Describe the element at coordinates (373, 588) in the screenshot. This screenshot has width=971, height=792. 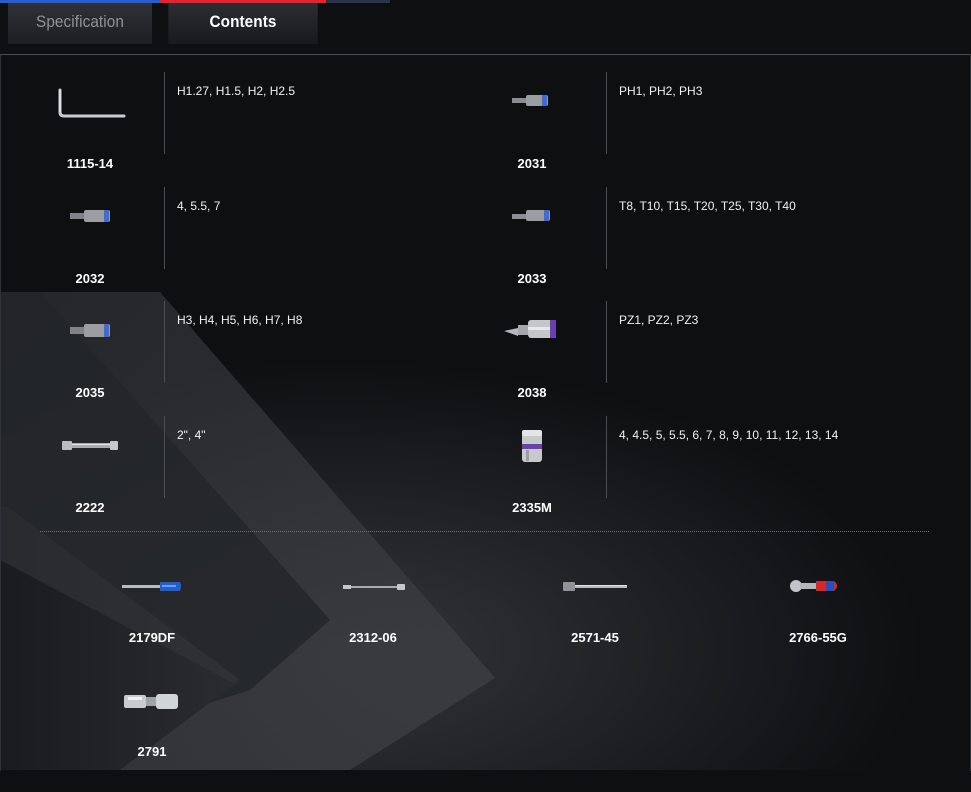
I see `flexible-extension-icon` at that location.